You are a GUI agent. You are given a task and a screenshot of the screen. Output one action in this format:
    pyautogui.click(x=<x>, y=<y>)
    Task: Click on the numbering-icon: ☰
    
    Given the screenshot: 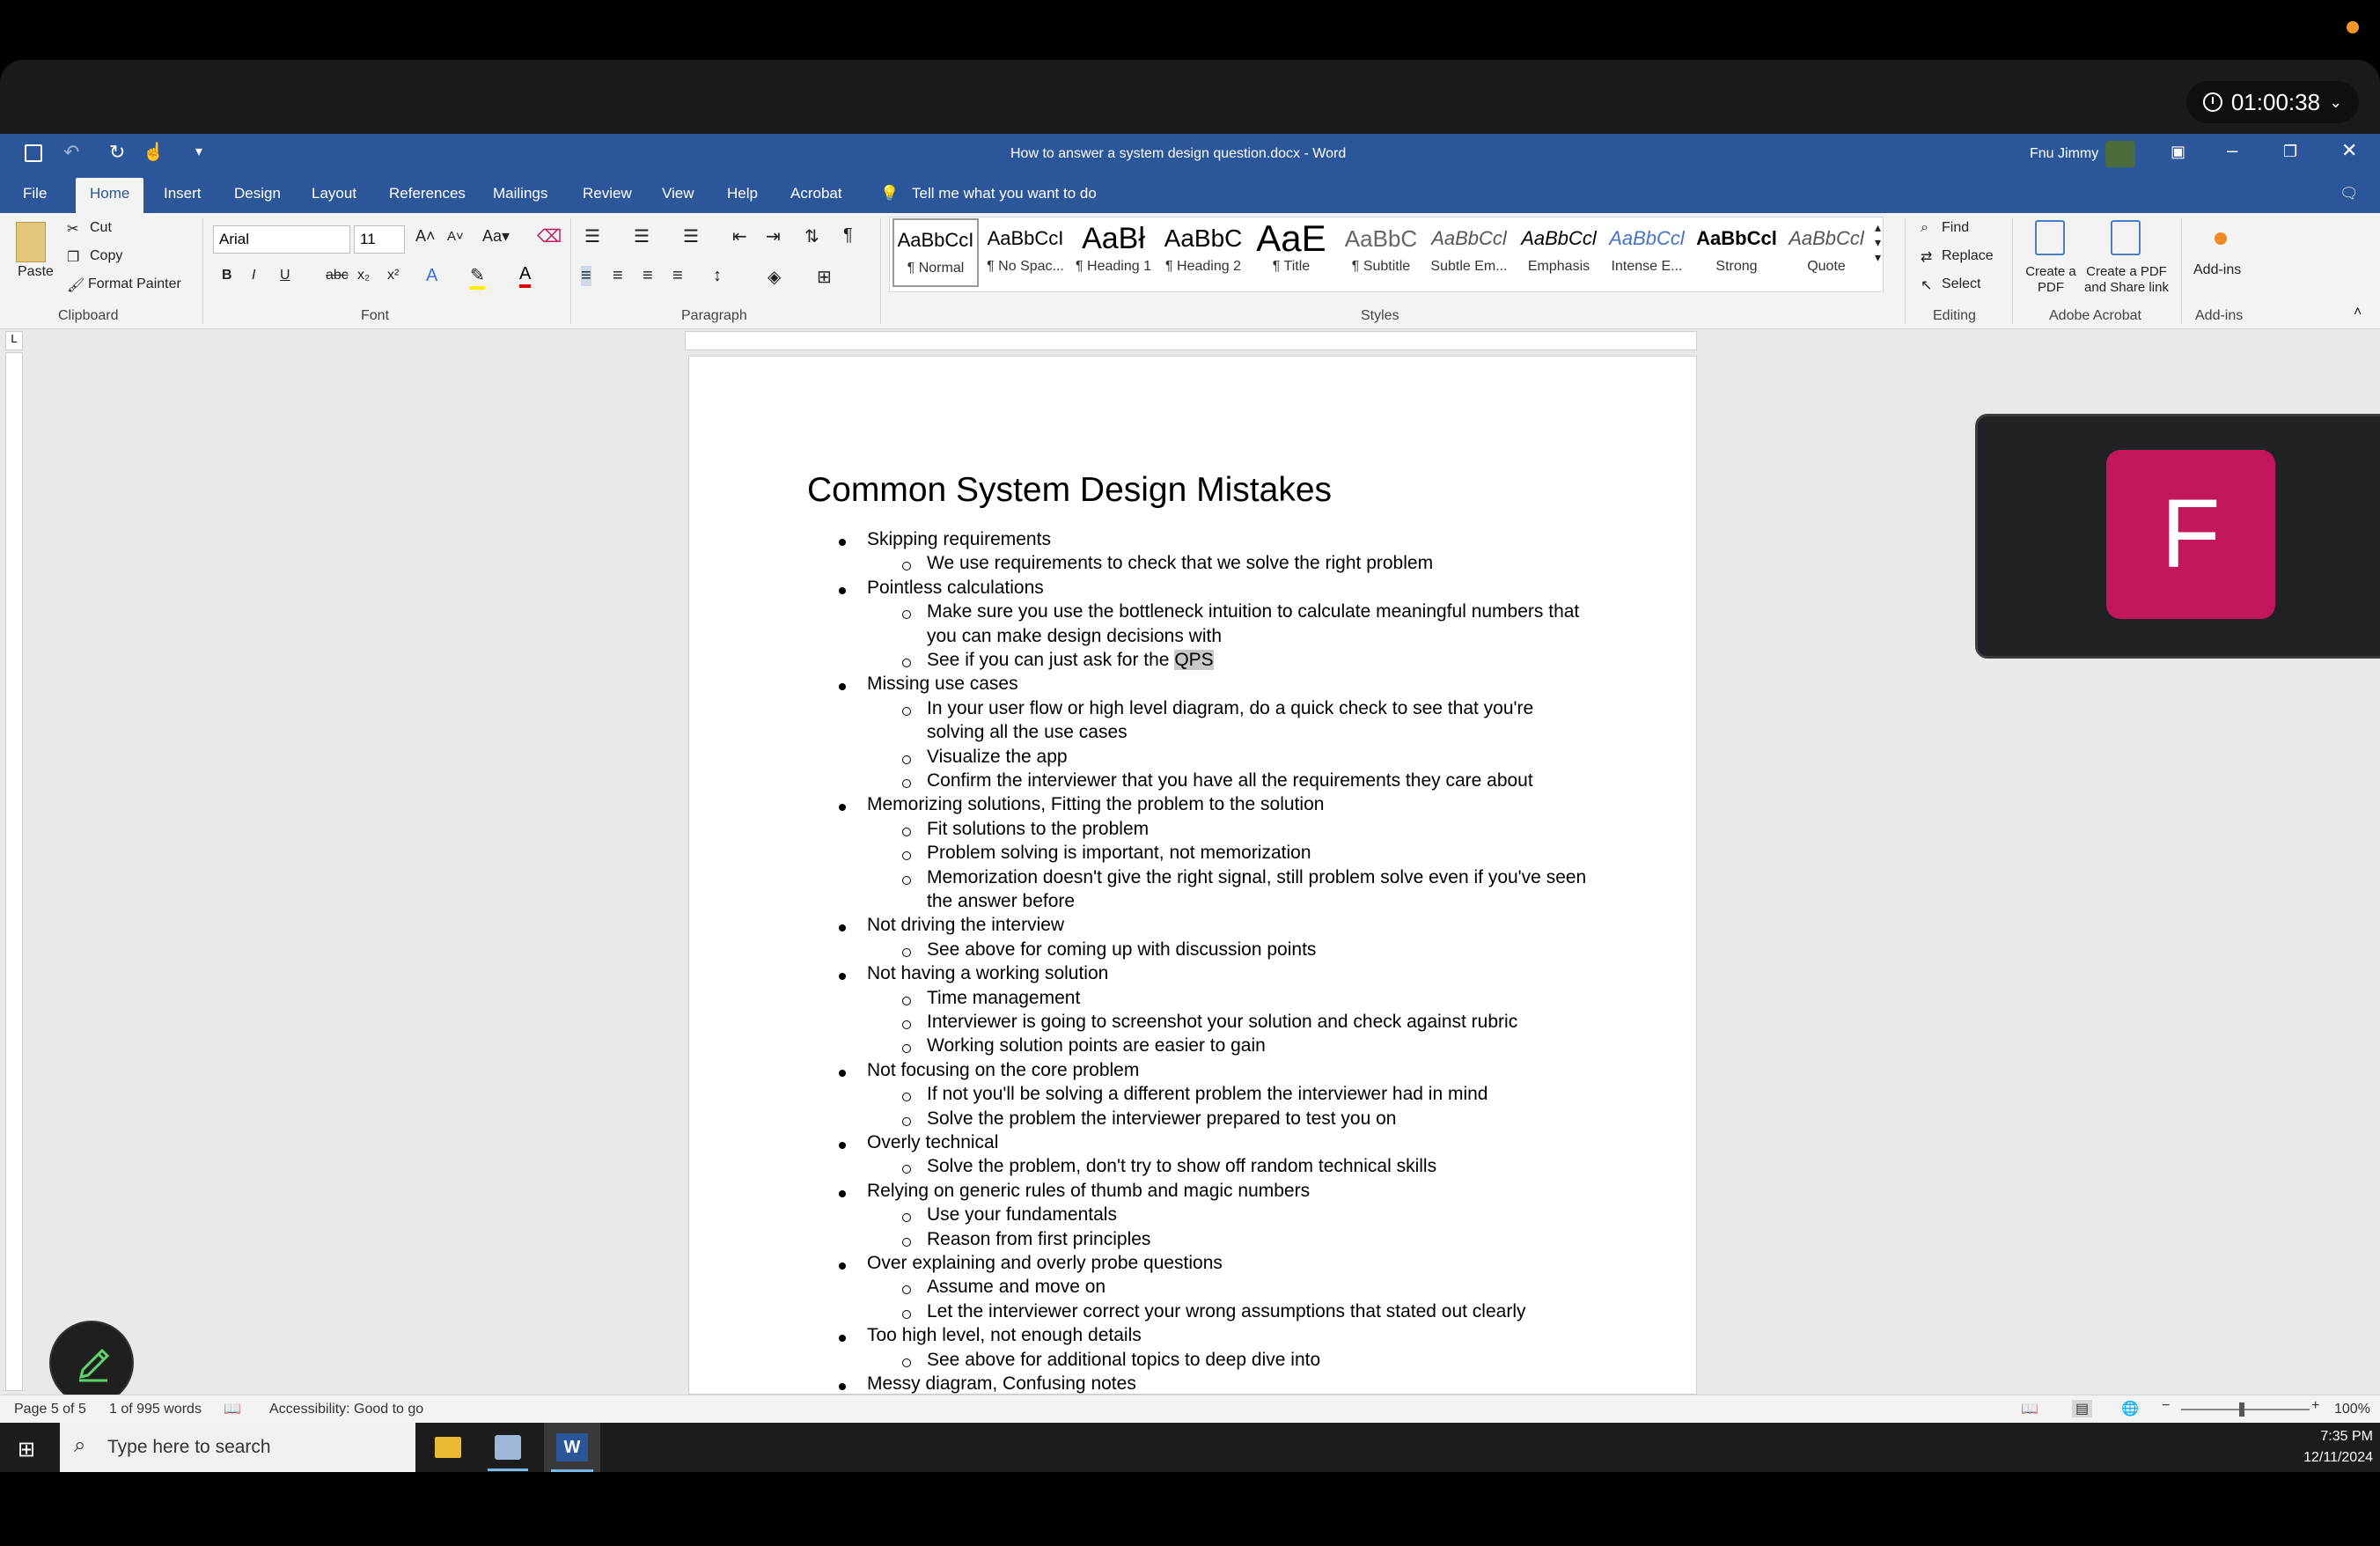 What is the action you would take?
    pyautogui.click(x=642, y=236)
    